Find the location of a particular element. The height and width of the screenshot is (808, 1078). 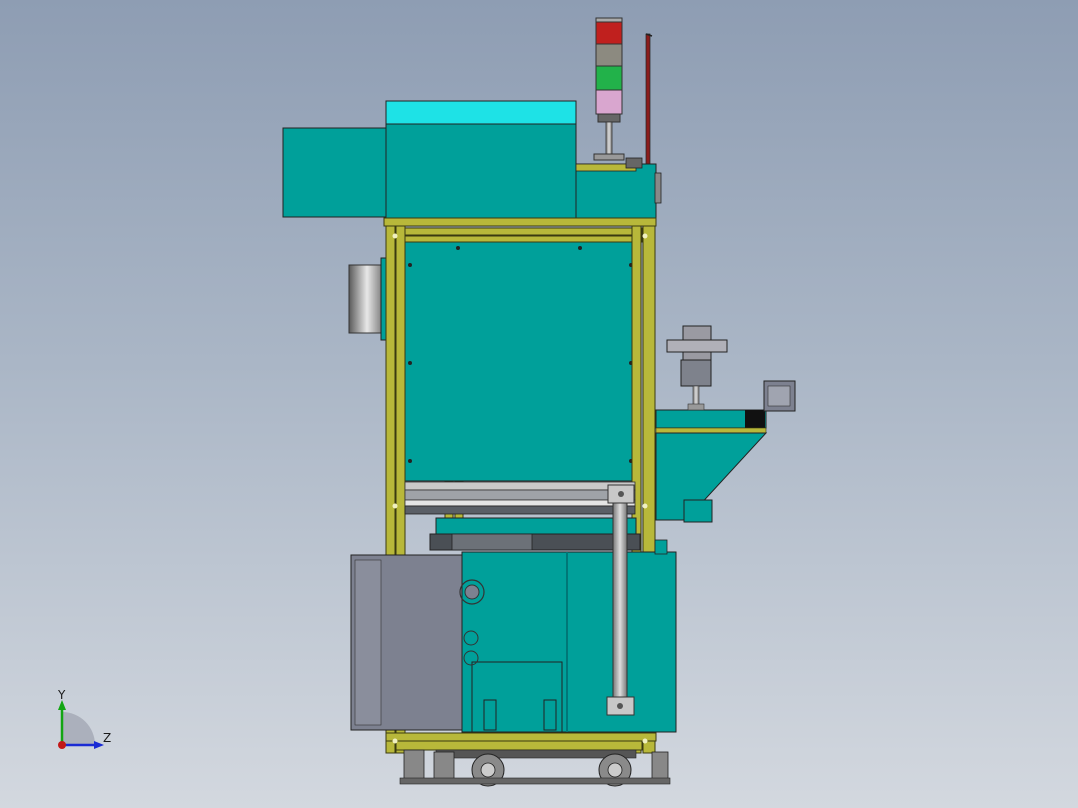

tower-amber-lamp is located at coordinates (609, 55).